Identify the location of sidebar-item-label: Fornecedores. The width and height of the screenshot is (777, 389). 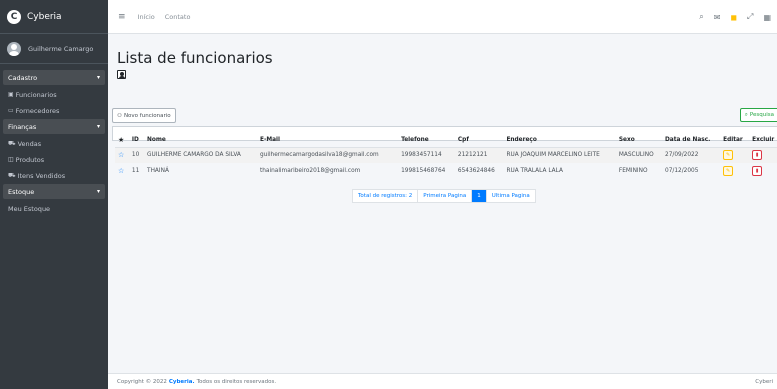
(37, 110).